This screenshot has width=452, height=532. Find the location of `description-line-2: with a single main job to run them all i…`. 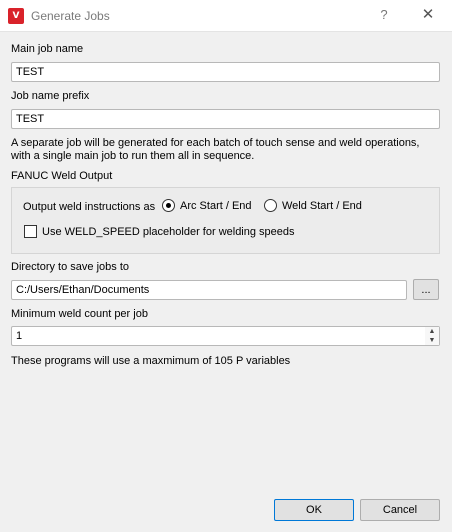

description-line-2: with a single main job to run them all i… is located at coordinates (133, 156).